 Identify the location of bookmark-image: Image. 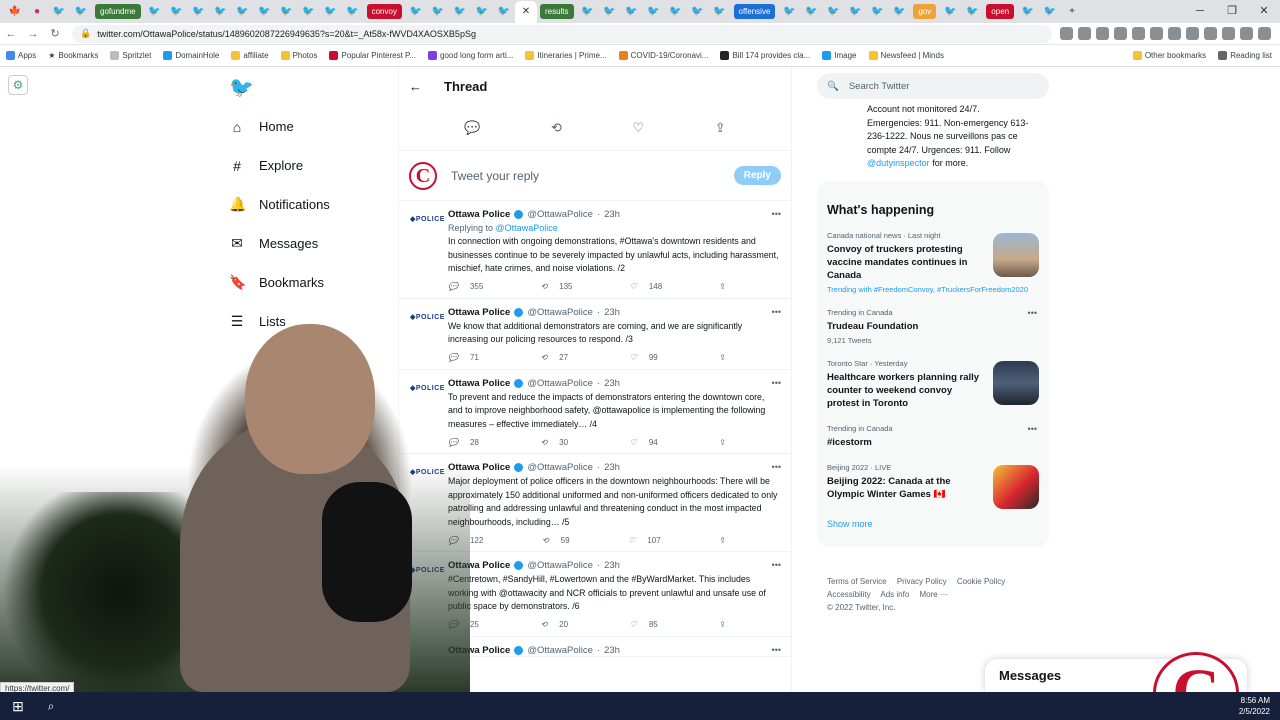
(839, 55).